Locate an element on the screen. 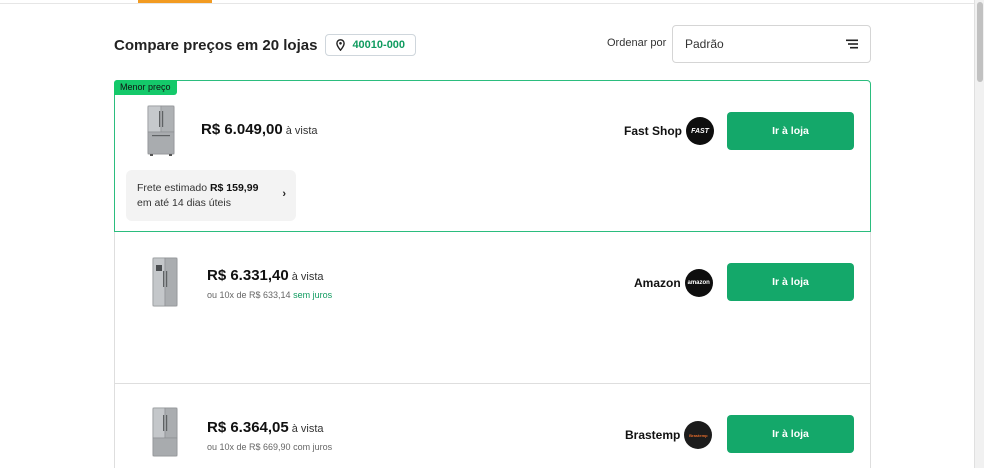 The width and height of the screenshot is (984, 468). installment-info: ou 10x de R$ 633,14 sem juros is located at coordinates (269, 295).